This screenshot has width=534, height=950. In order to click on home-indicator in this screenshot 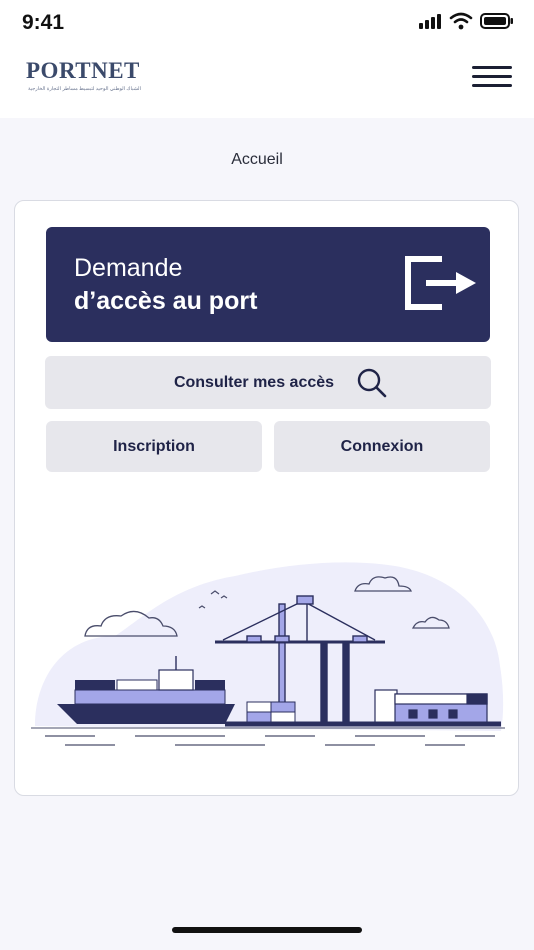, I will do `click(267, 930)`.